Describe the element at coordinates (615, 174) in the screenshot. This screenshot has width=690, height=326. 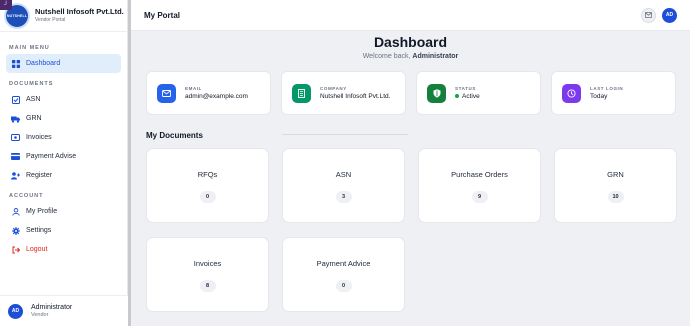
I see `doc-card-title: GRN` at that location.